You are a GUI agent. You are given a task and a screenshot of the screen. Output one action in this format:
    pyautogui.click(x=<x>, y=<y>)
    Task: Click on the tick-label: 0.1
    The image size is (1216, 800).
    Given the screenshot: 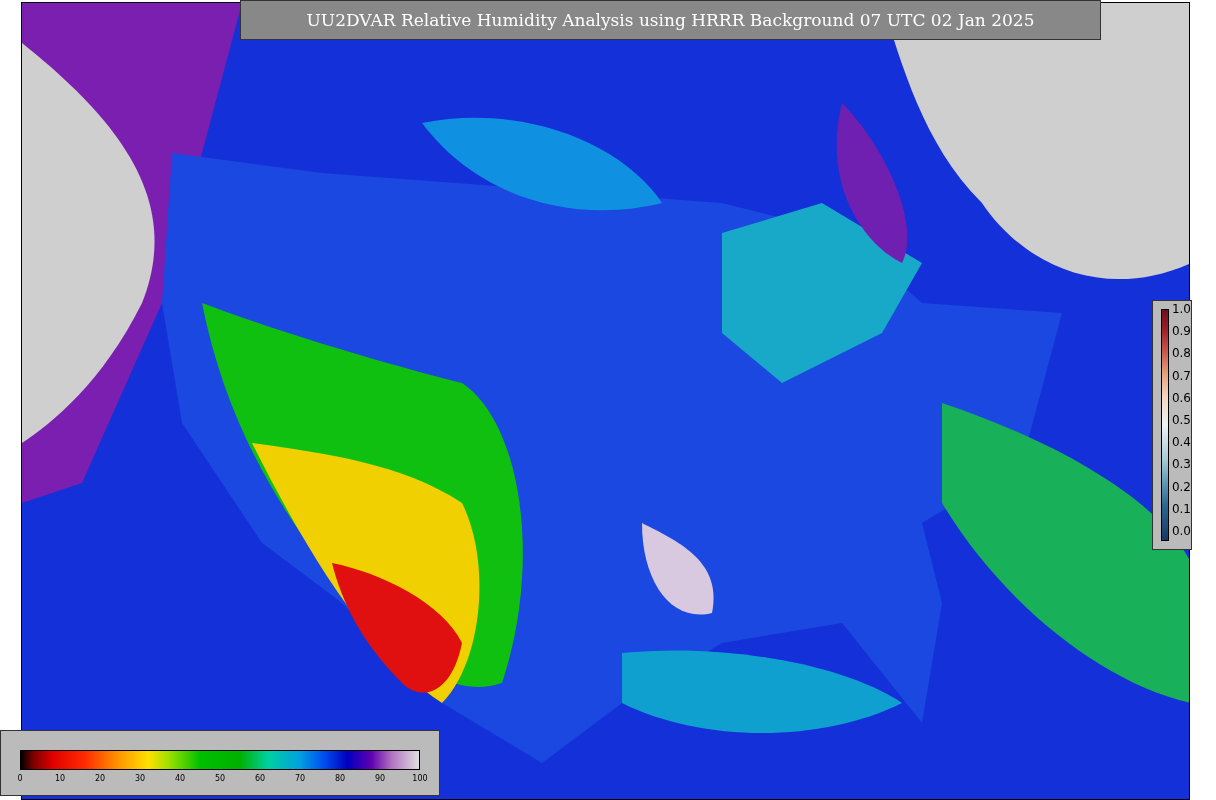 What is the action you would take?
    pyautogui.click(x=1181, y=508)
    